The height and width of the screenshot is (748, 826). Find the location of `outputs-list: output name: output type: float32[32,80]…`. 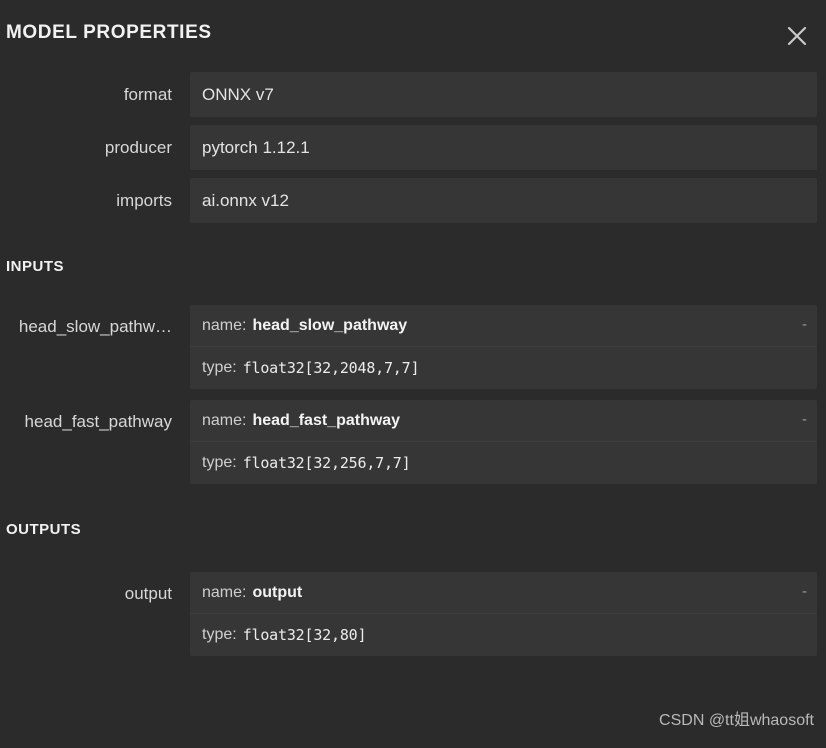

outputs-list: output name: output type: float32[32,80]… is located at coordinates (413, 614).